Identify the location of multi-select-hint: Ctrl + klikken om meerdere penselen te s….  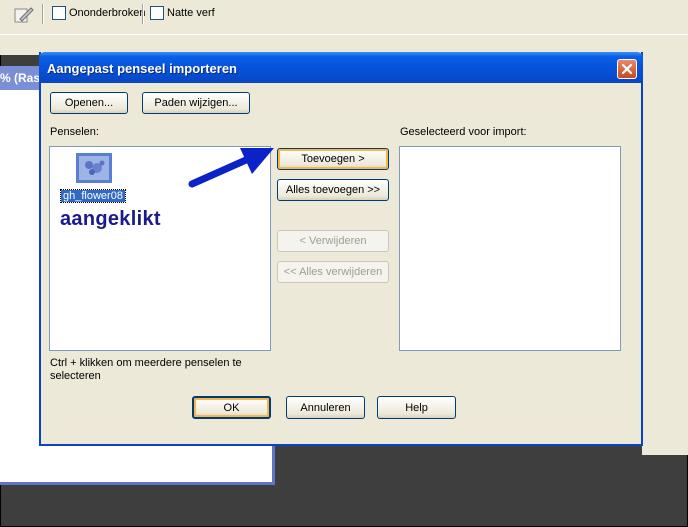
(146, 369).